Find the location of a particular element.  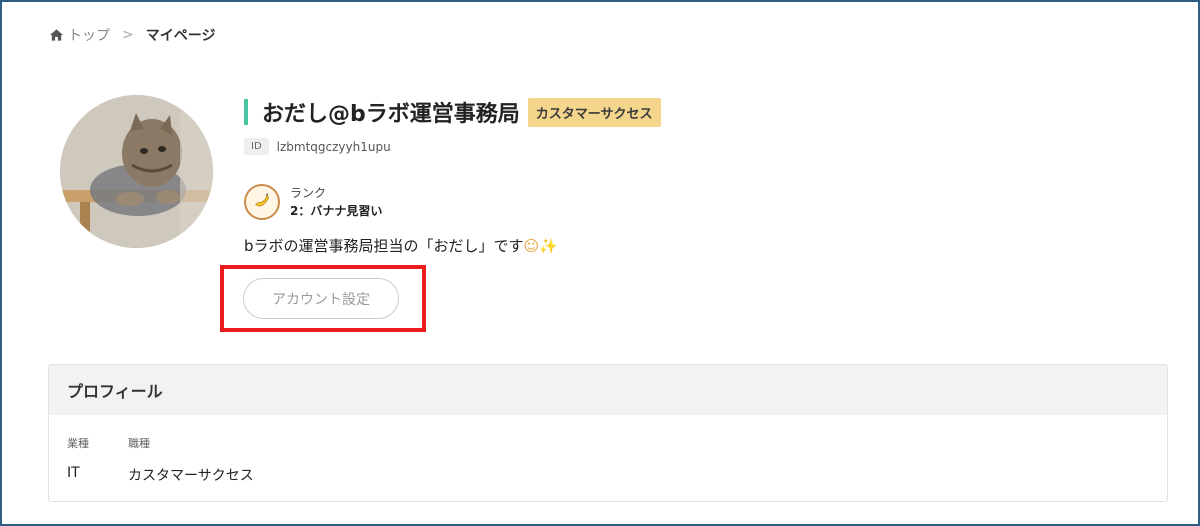

profile-table: 業種 職種 IT カスタマーサクセス is located at coordinates (160, 460).